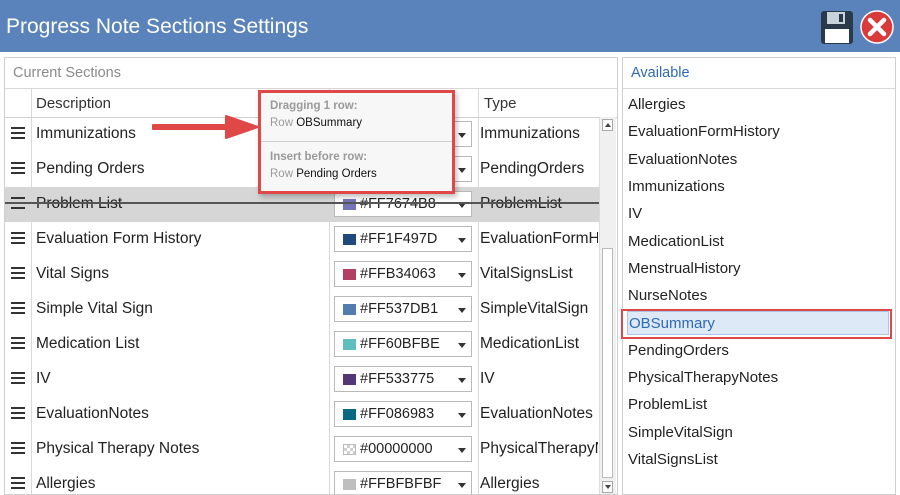  What do you see at coordinates (758, 160) in the screenshot?
I see `list-item: EvaluationNotes` at bounding box center [758, 160].